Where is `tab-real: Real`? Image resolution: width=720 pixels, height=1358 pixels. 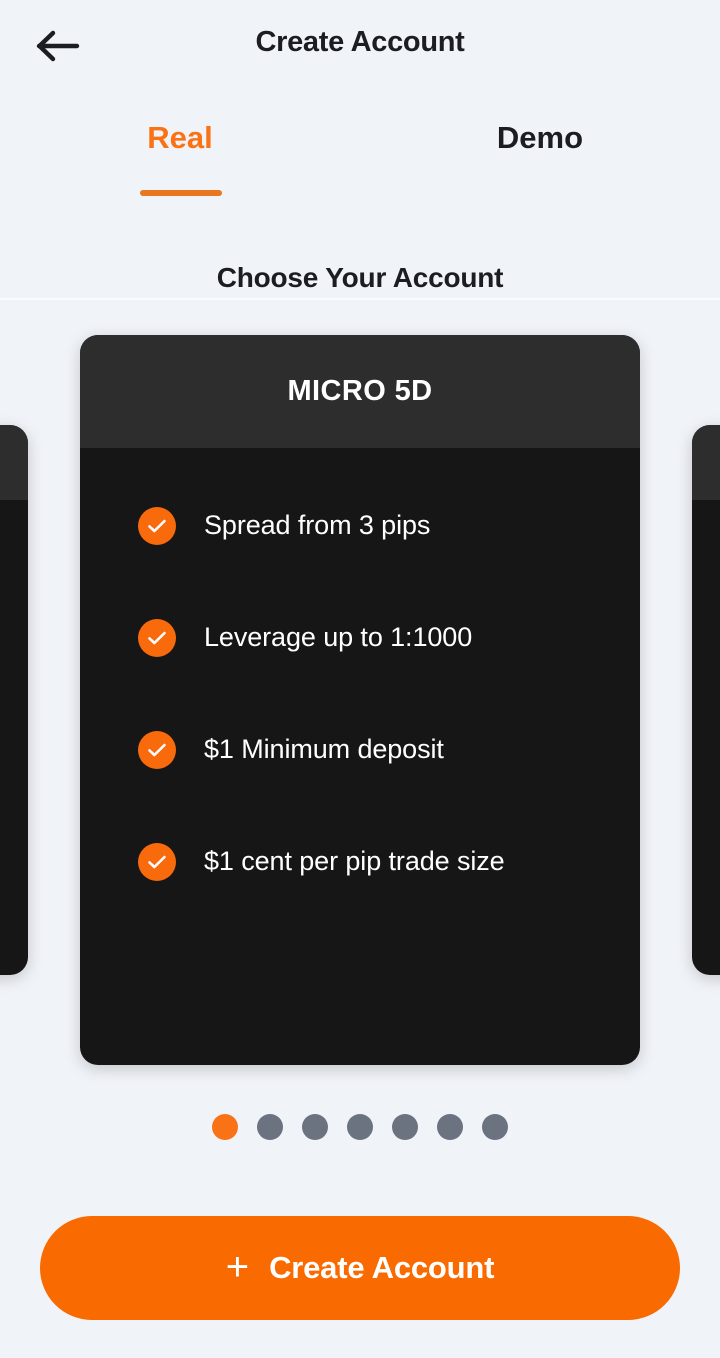
tab-real: Real is located at coordinates (180, 138).